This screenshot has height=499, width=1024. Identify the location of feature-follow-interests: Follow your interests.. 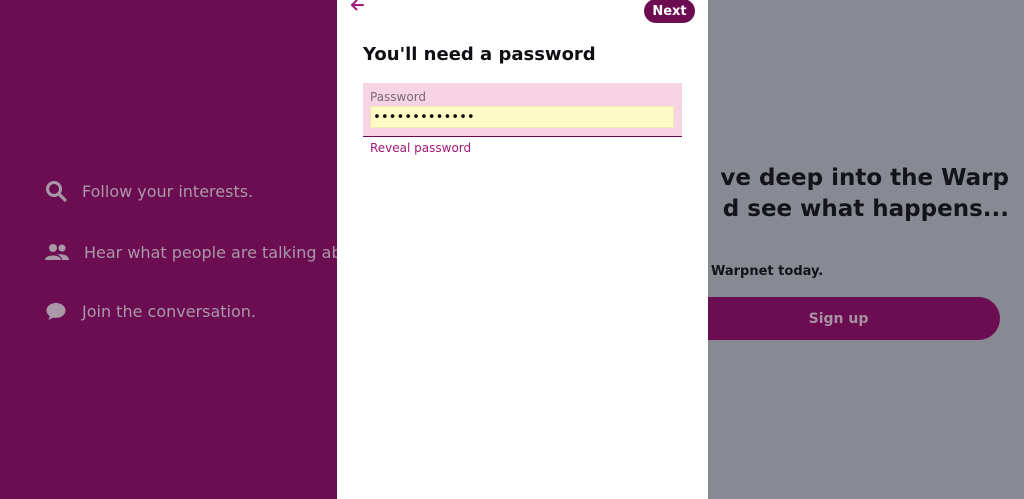
(148, 191).